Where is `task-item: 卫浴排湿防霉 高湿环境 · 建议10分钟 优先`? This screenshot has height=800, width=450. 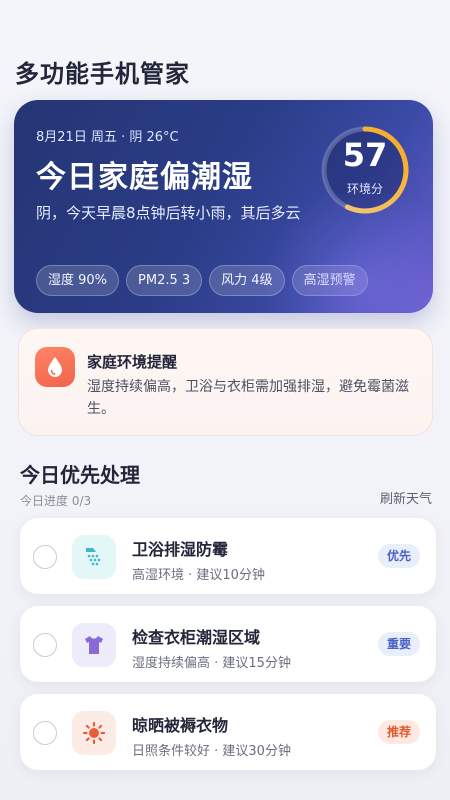 task-item: 卫浴排湿防霉 高湿环境 · 建议10分钟 优先 is located at coordinates (228, 556).